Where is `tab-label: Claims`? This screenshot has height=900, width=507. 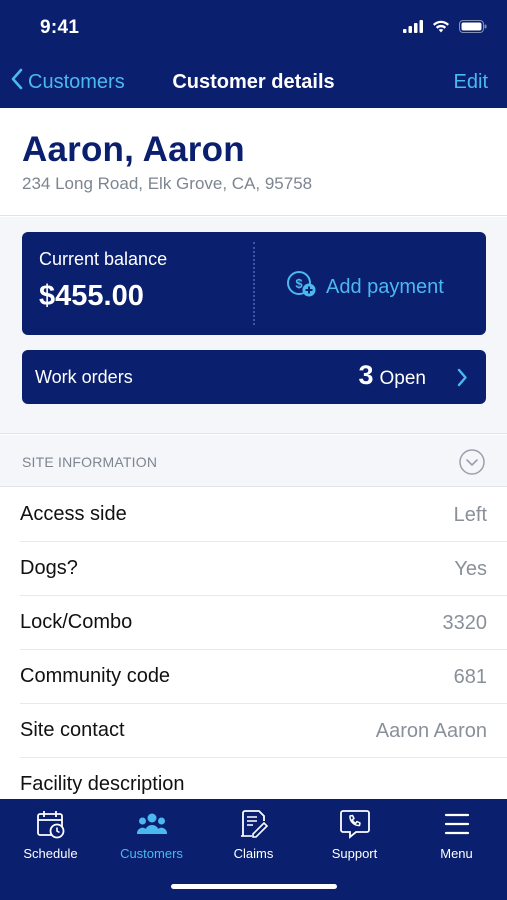
tab-label: Claims is located at coordinates (253, 853).